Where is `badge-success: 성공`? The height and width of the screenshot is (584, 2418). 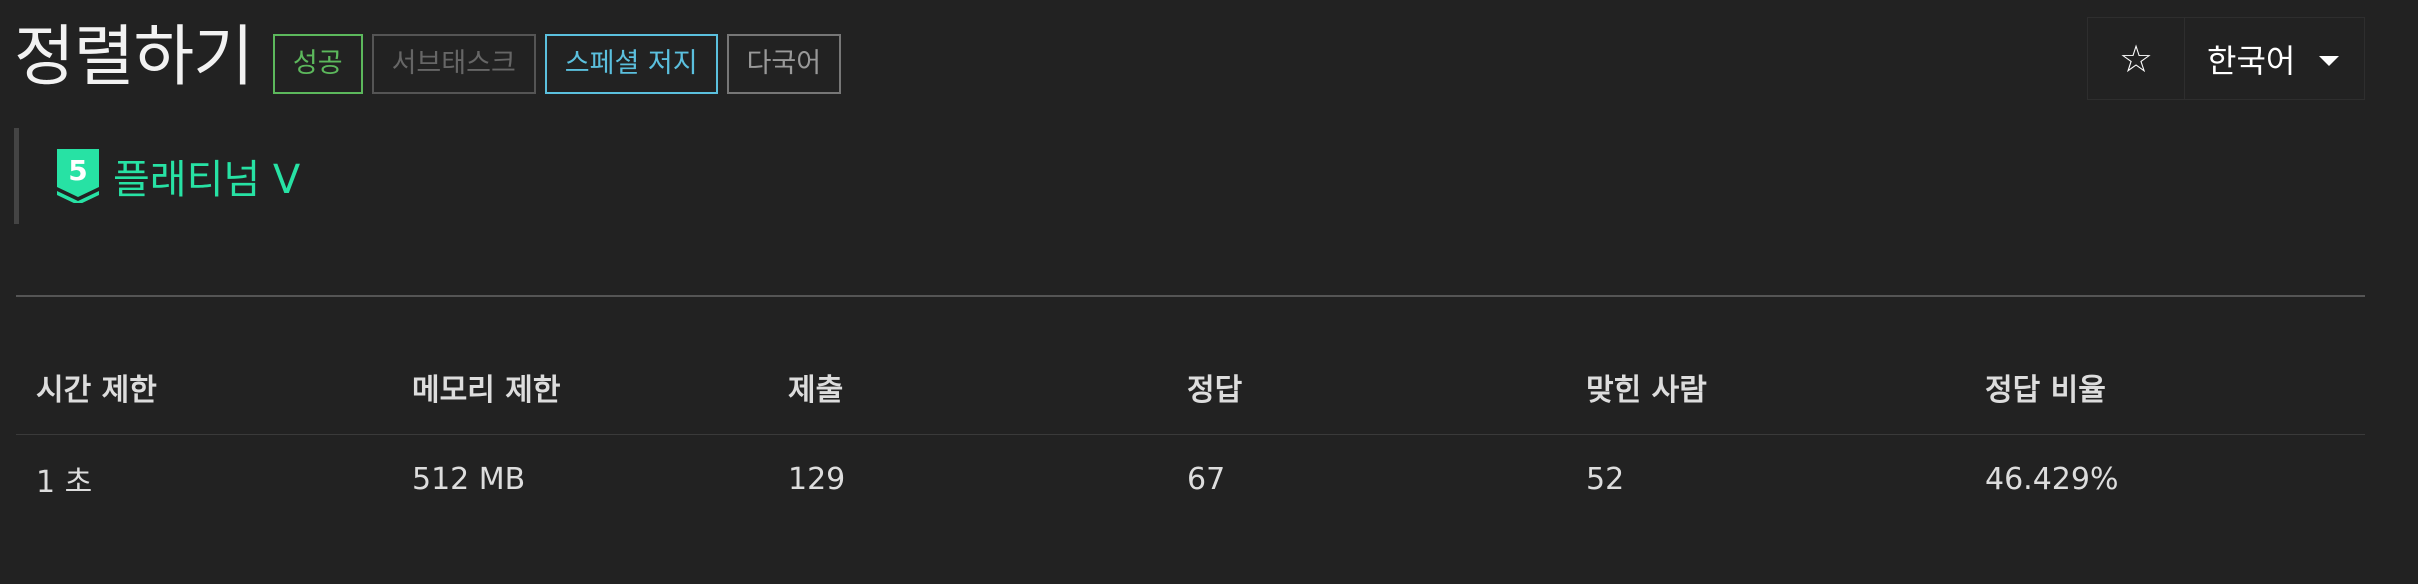
badge-success: 성공 is located at coordinates (317, 64).